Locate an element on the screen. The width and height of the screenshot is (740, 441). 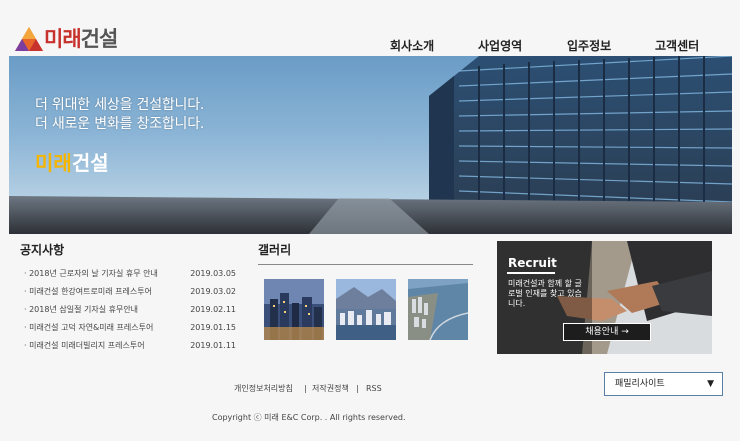
recruit-title: Recruit is located at coordinates (532, 263).